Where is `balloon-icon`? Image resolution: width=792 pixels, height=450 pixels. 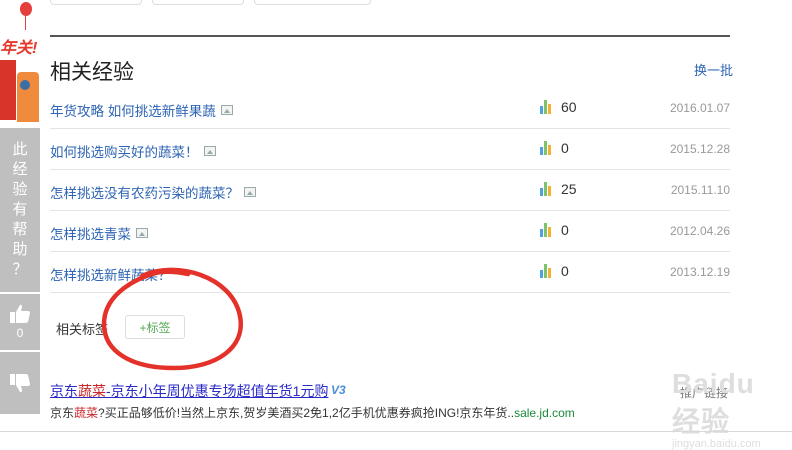 balloon-icon is located at coordinates (26, 9).